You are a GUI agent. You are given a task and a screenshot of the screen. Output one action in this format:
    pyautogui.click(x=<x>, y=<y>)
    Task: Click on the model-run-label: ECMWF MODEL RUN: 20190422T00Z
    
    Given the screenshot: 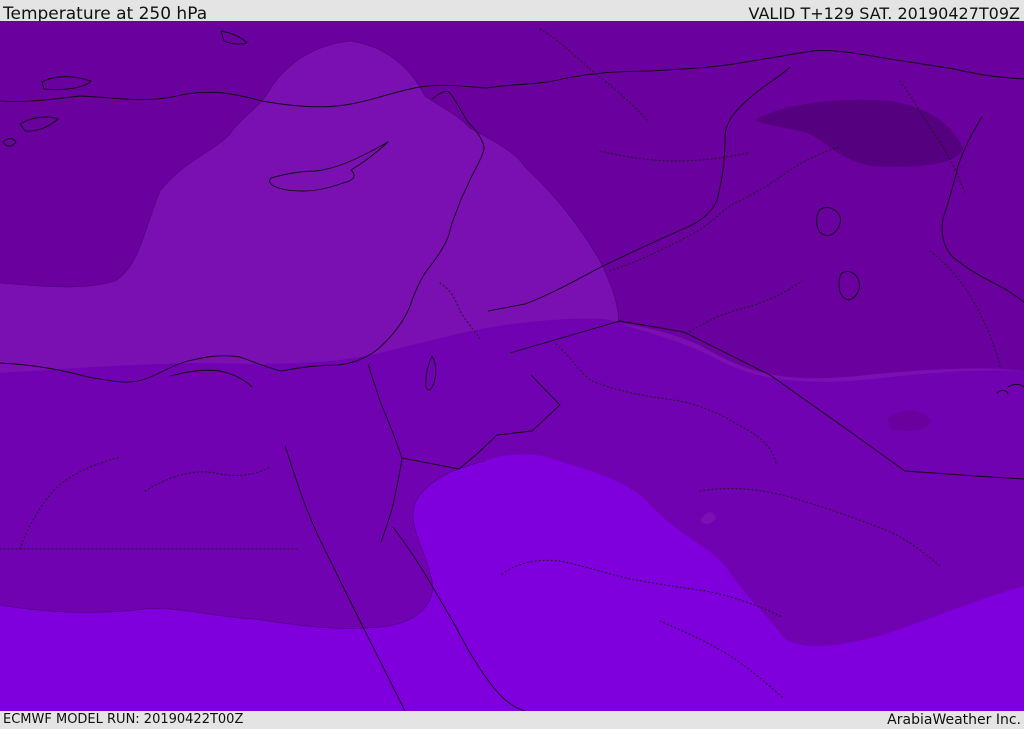 What is the action you would take?
    pyautogui.click(x=123, y=719)
    